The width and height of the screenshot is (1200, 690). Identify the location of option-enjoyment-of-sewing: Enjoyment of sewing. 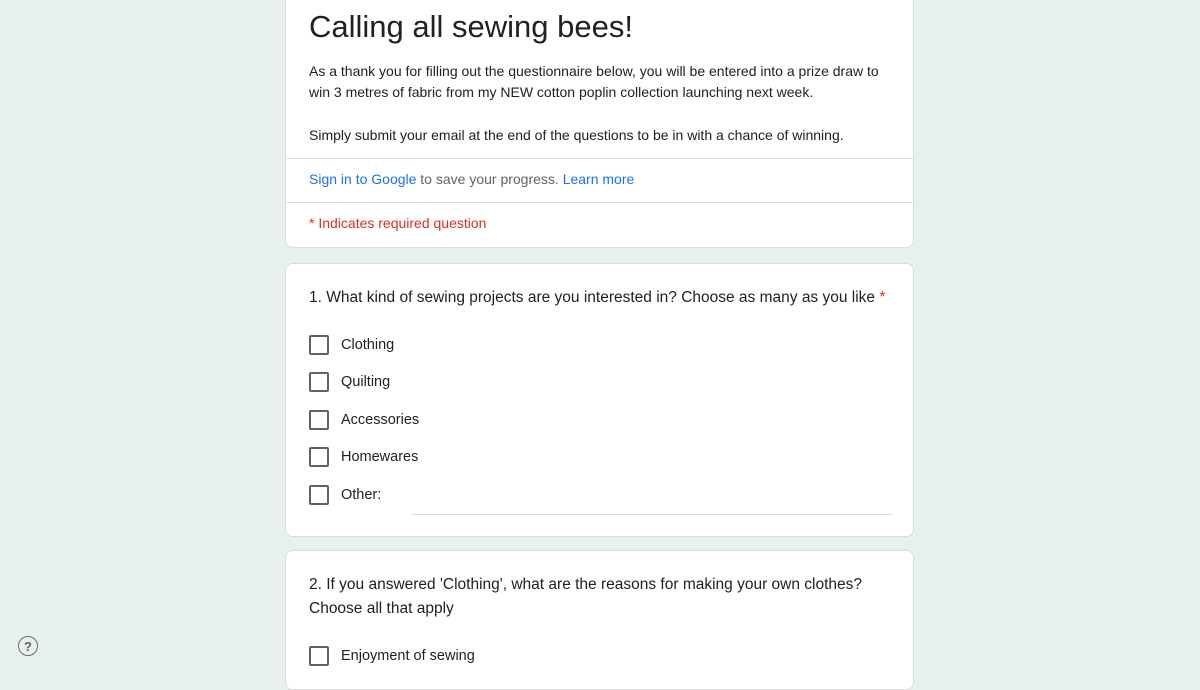
(392, 656).